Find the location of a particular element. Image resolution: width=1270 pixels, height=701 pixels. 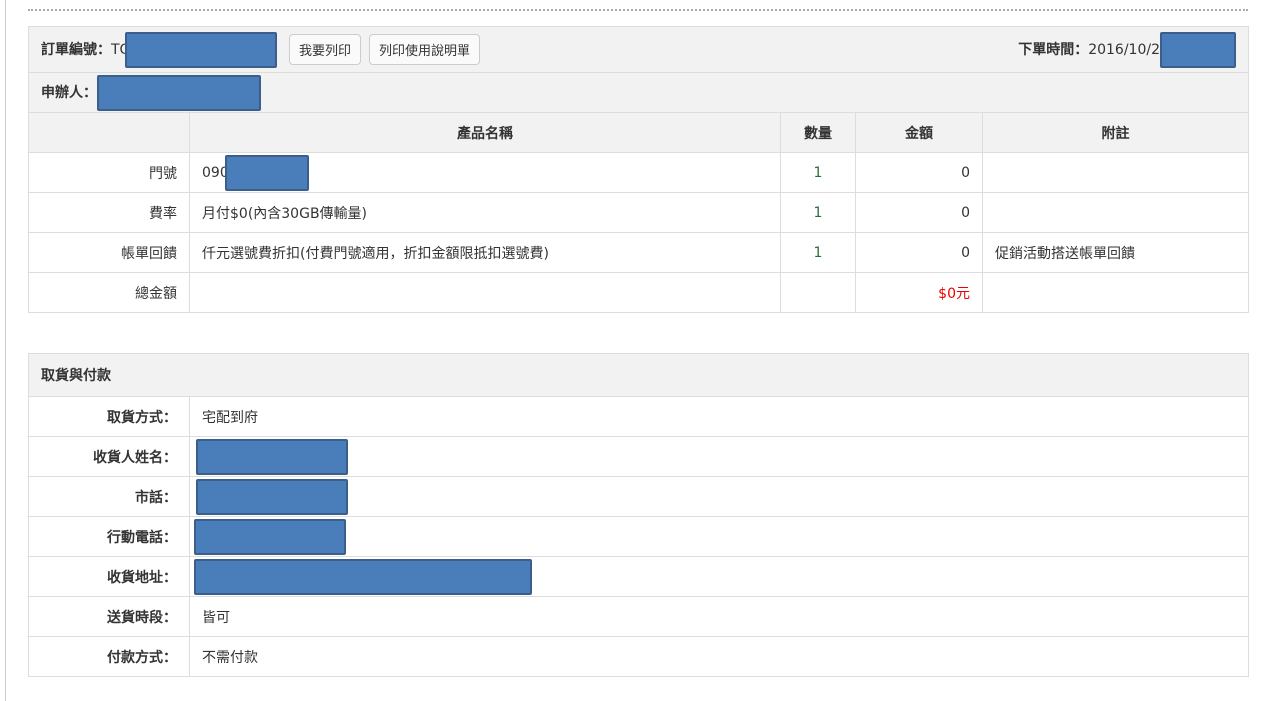

redacted-mobile is located at coordinates (270, 536).